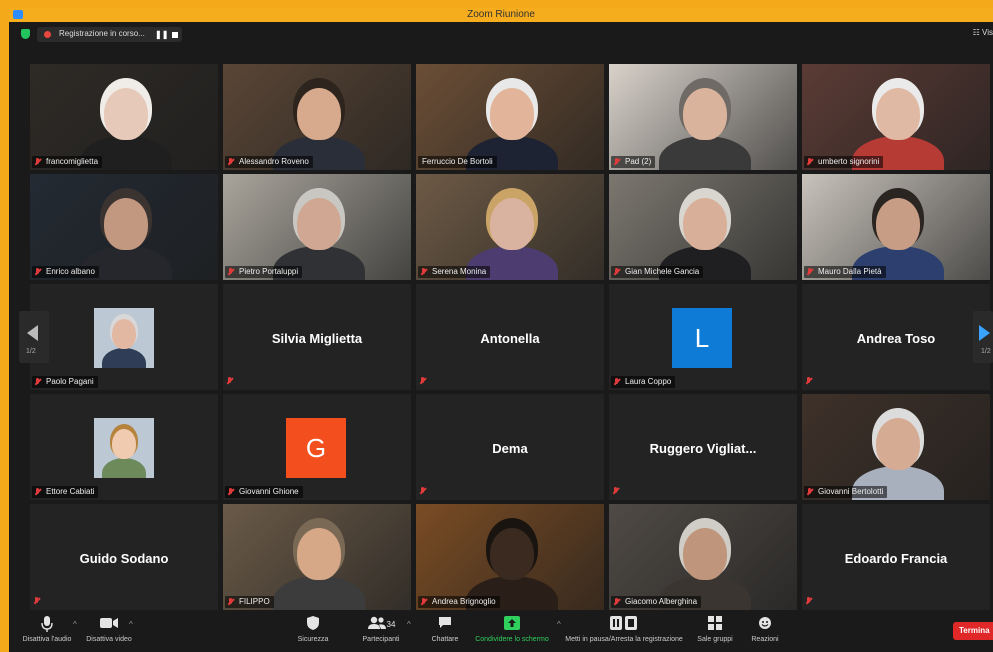 This screenshot has width=993, height=652. What do you see at coordinates (25, 34) in the screenshot?
I see `encryption-shield-icon` at bounding box center [25, 34].